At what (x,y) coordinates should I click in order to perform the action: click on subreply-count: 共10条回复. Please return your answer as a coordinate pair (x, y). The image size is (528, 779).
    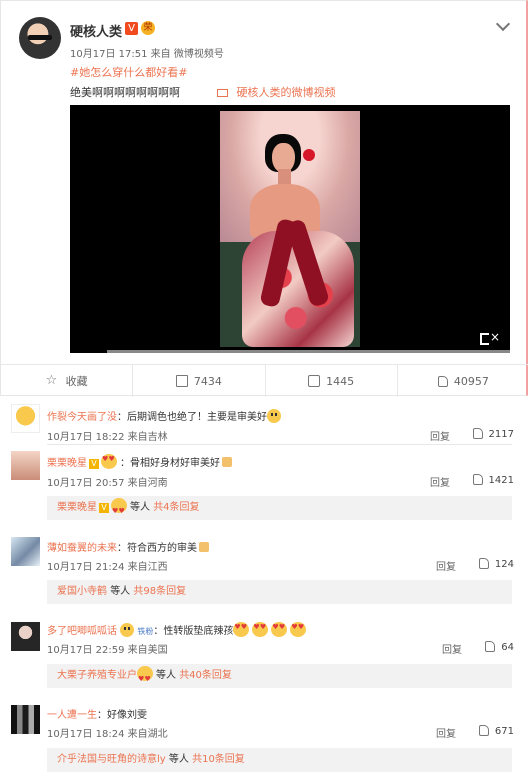
    Looking at the image, I should click on (218, 759).